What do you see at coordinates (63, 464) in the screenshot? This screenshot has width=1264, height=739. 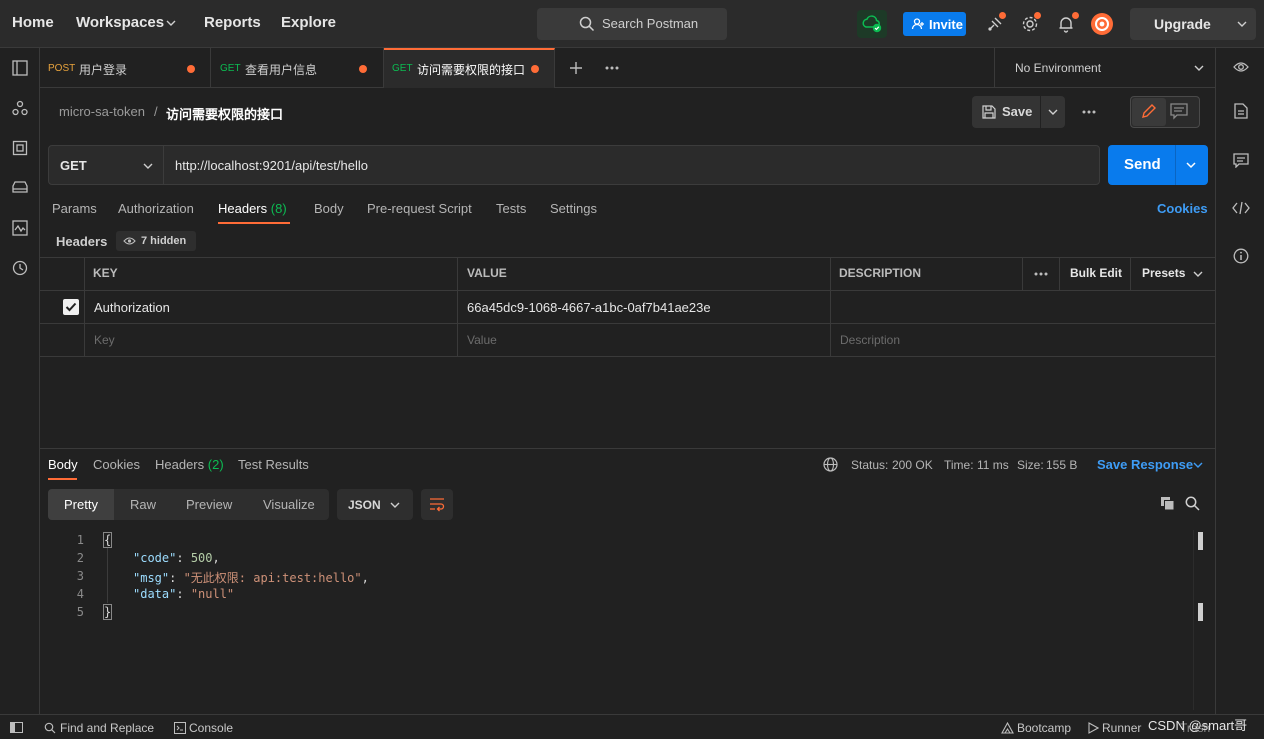 I see `response-tab-body: Body` at bounding box center [63, 464].